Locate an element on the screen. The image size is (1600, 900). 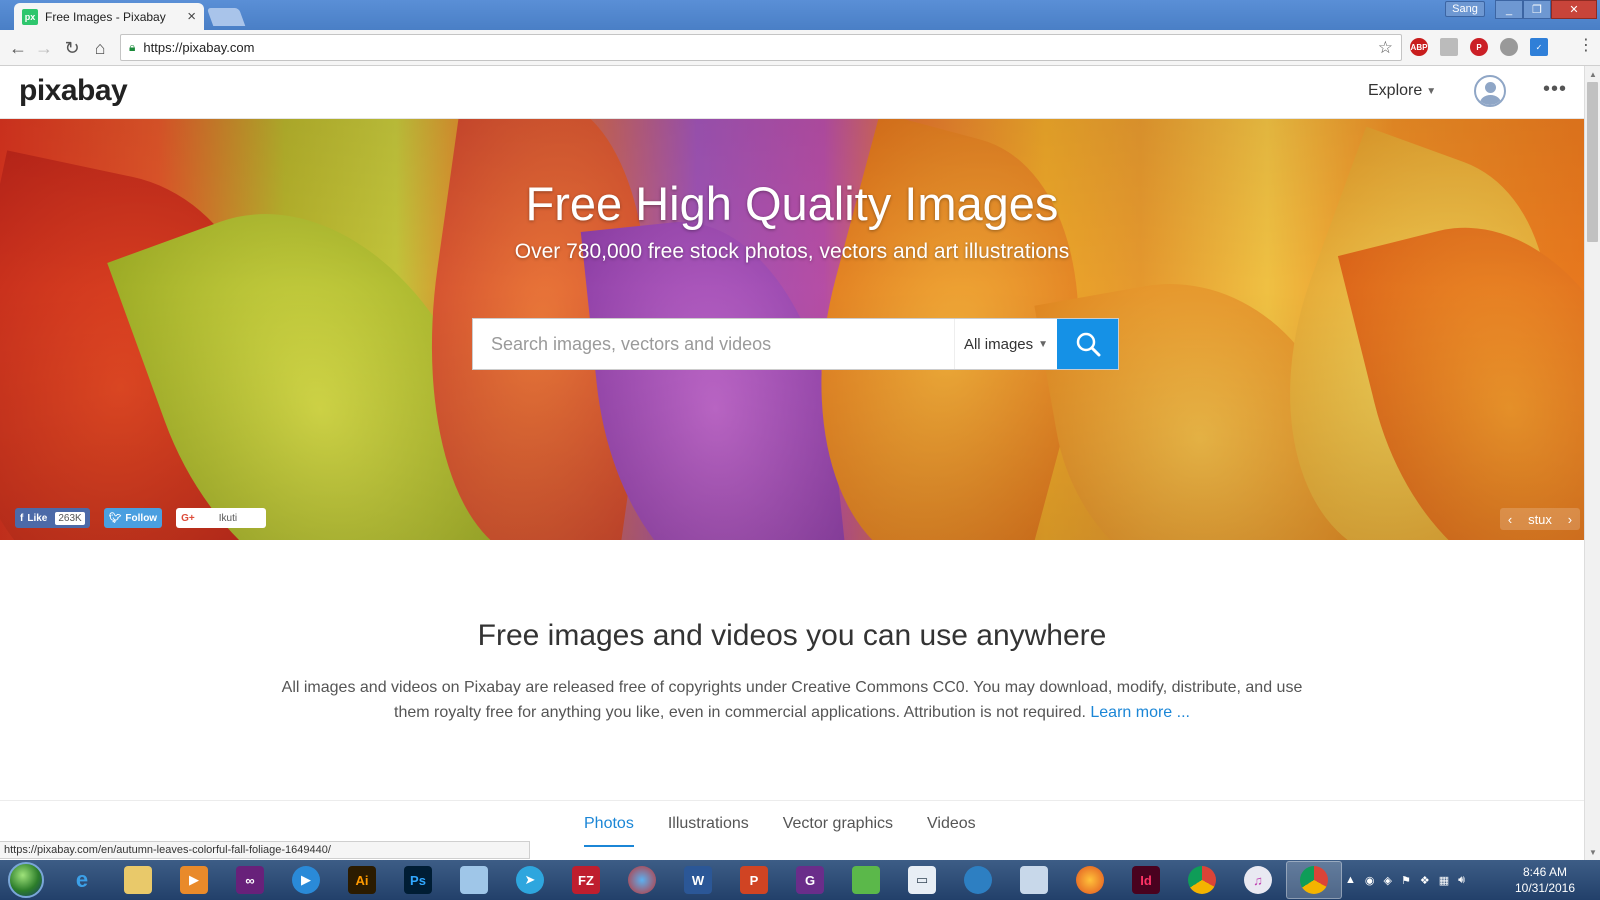
tab-videos: Videos is located at coordinates (951, 831).